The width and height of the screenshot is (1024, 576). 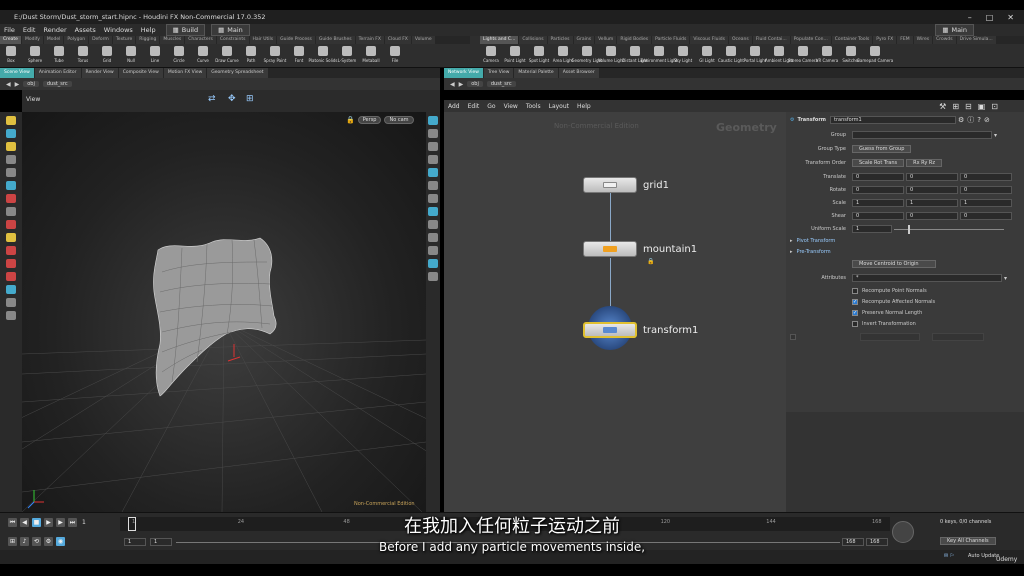 What do you see at coordinates (983, 556) in the screenshot?
I see `auto-update-menu: Auto Update` at bounding box center [983, 556].